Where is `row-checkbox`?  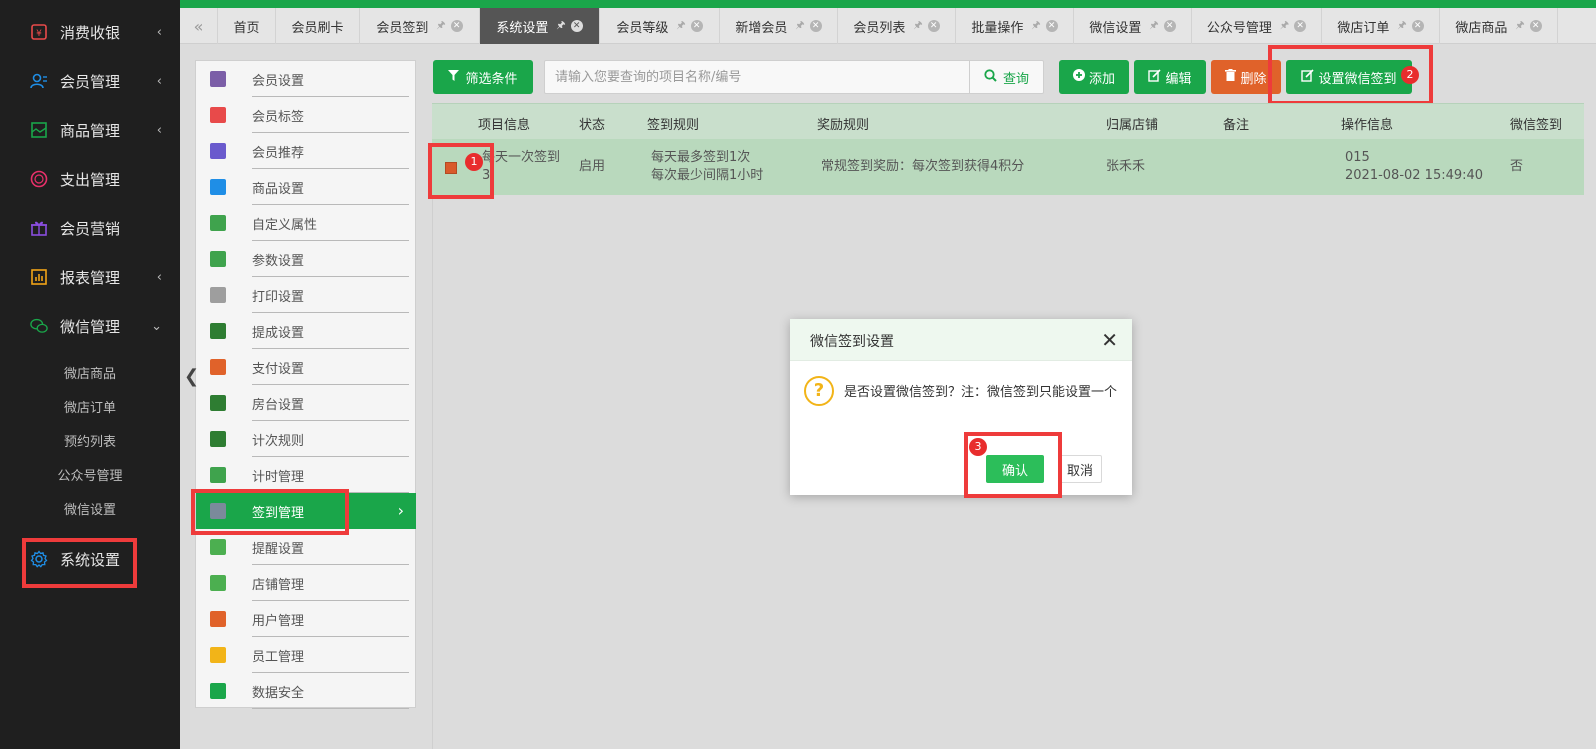
row-checkbox is located at coordinates (451, 168).